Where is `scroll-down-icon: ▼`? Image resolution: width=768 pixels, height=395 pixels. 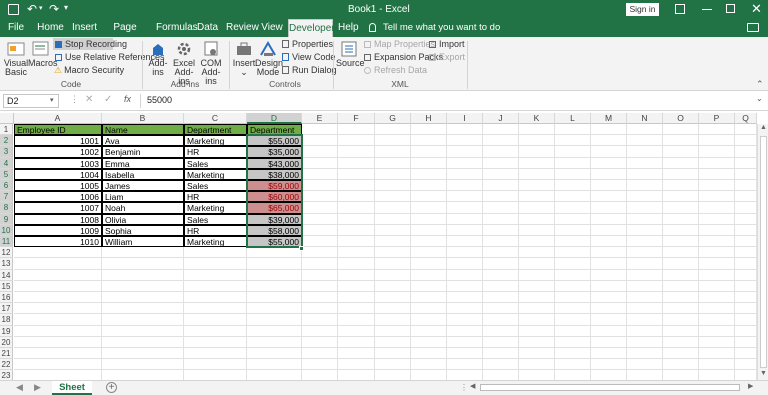 scroll-down-icon: ▼ is located at coordinates (763, 373).